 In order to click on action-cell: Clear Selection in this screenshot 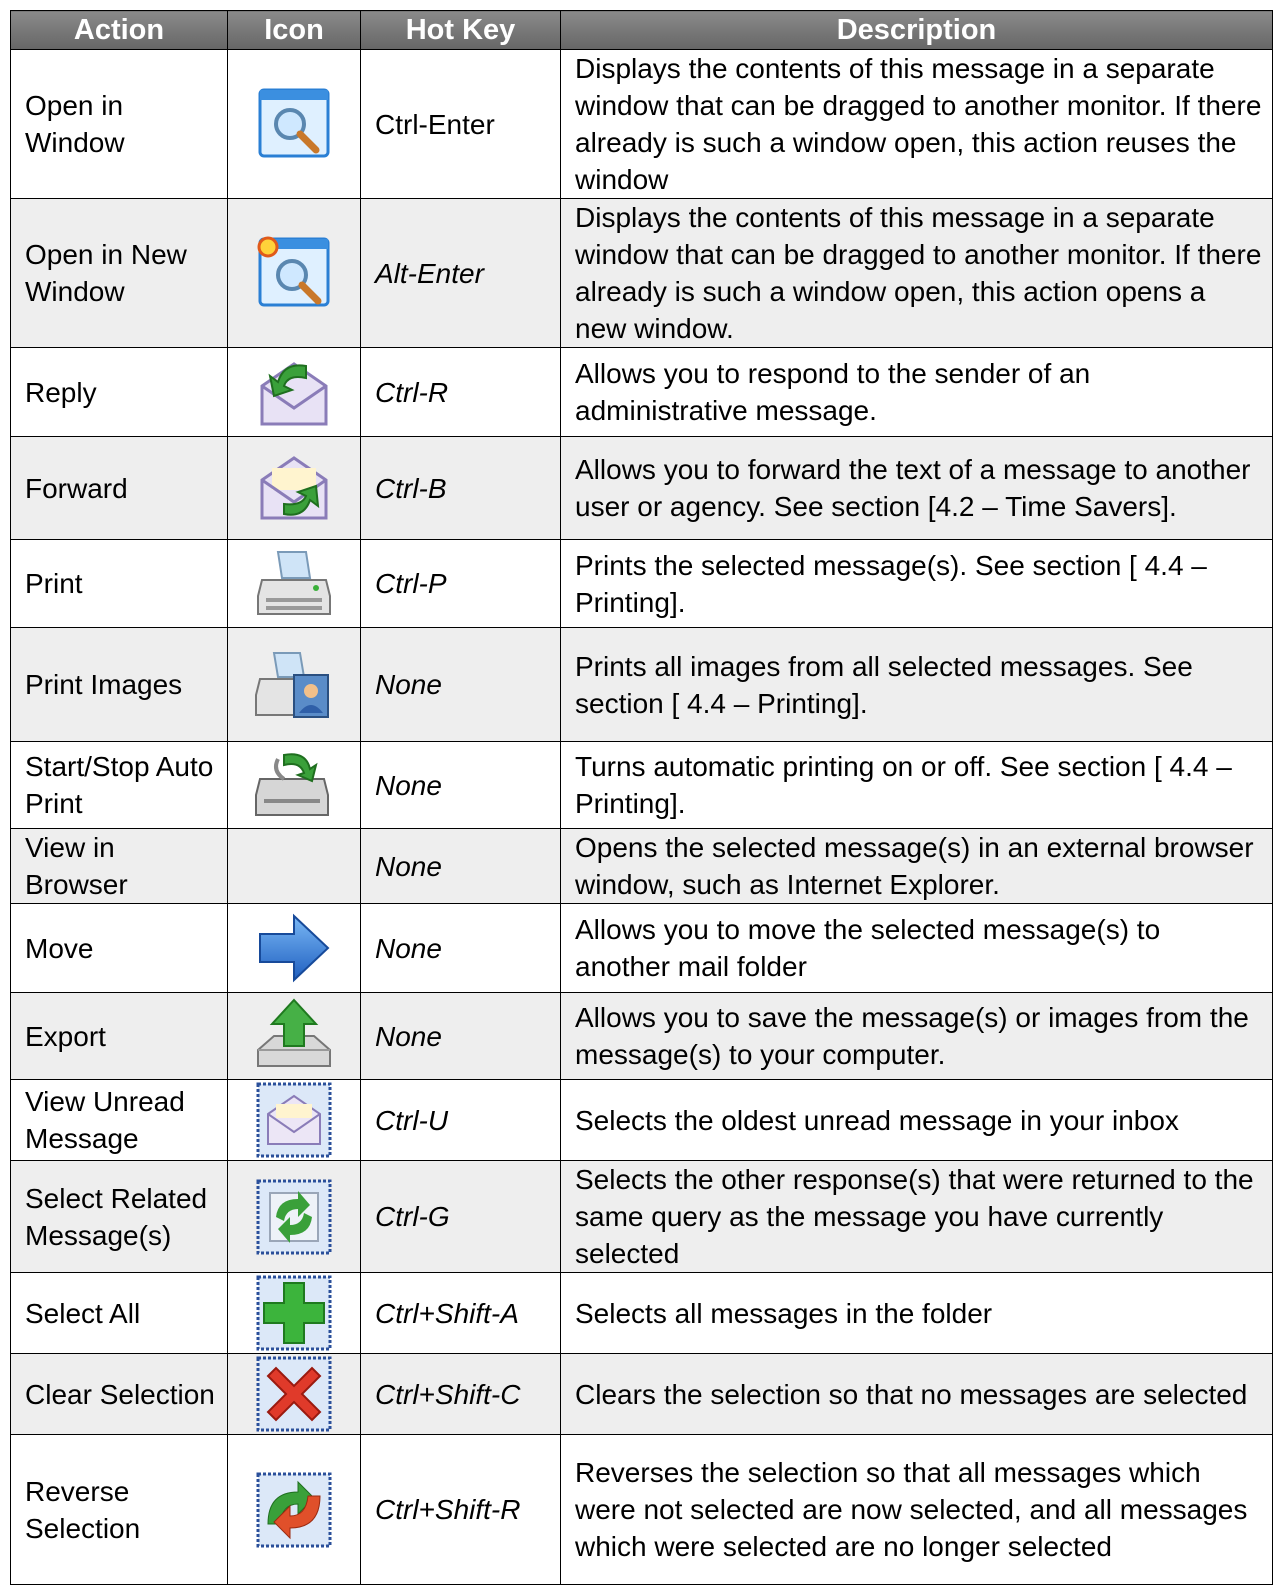, I will do `click(119, 1394)`.